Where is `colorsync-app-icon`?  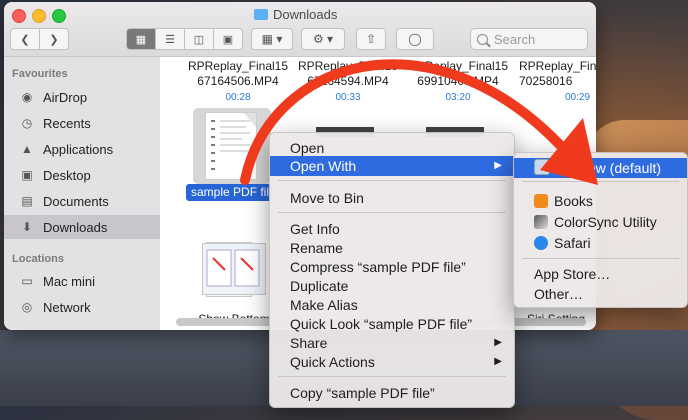 colorsync-app-icon is located at coordinates (541, 222).